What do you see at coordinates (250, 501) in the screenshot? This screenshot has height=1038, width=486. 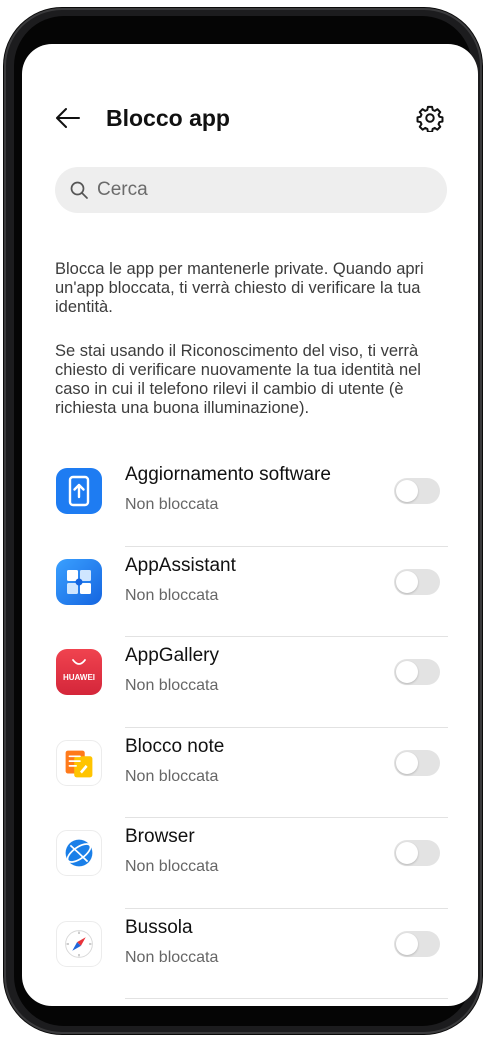 I see `list-item: Aggiornamento software Non bloccata` at bounding box center [250, 501].